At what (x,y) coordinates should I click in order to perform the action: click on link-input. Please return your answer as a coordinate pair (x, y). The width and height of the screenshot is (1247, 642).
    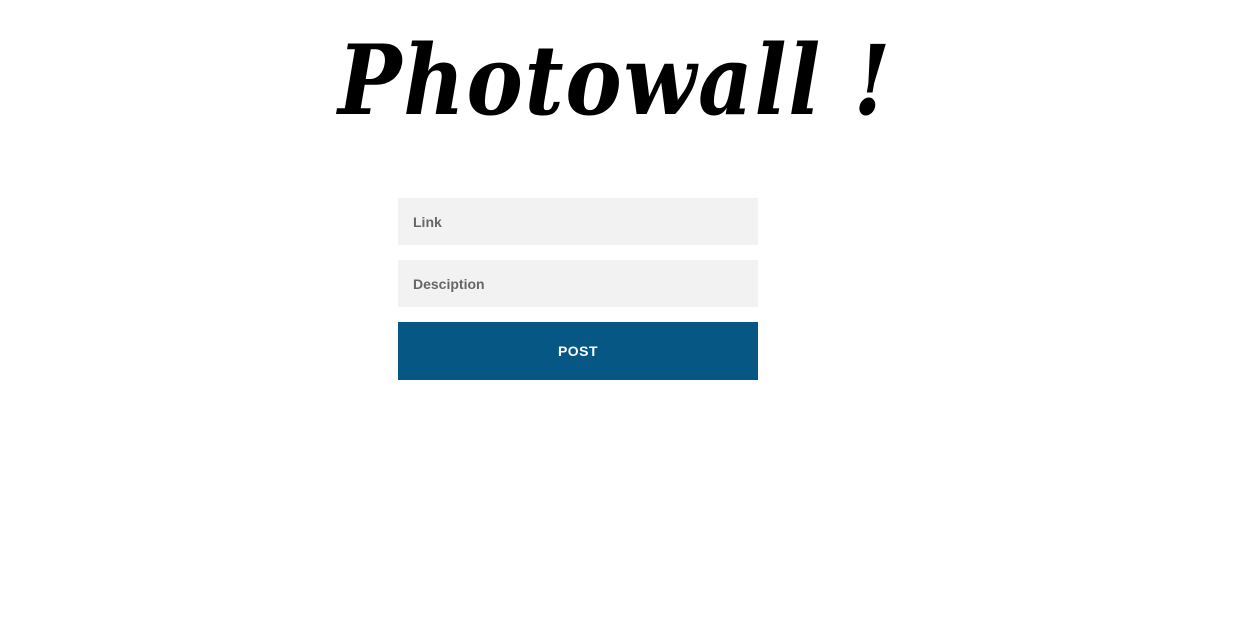
    Looking at the image, I should click on (578, 221).